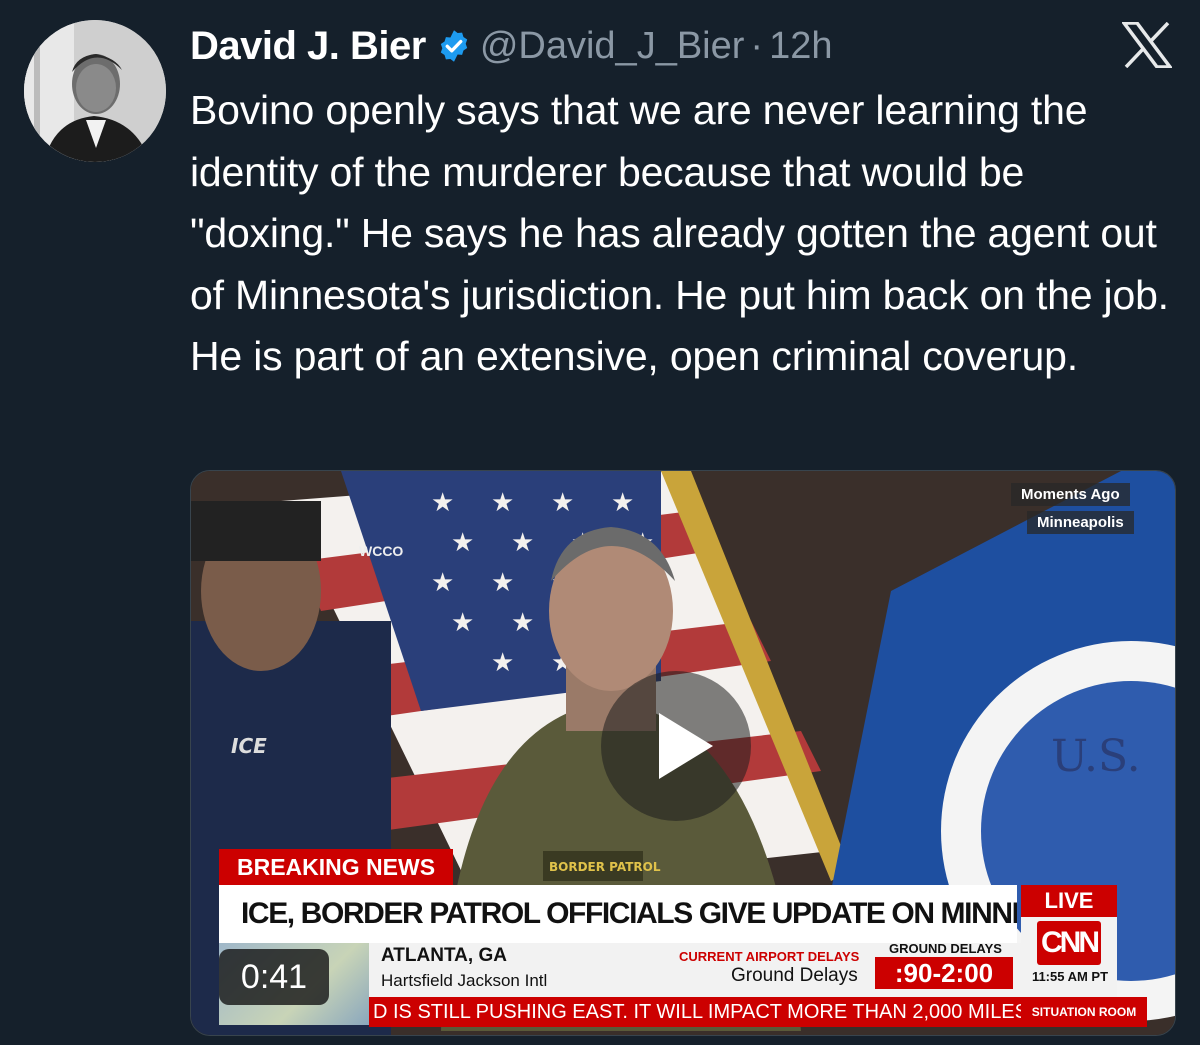  I want to click on author-name: David J. Bier, so click(308, 46).